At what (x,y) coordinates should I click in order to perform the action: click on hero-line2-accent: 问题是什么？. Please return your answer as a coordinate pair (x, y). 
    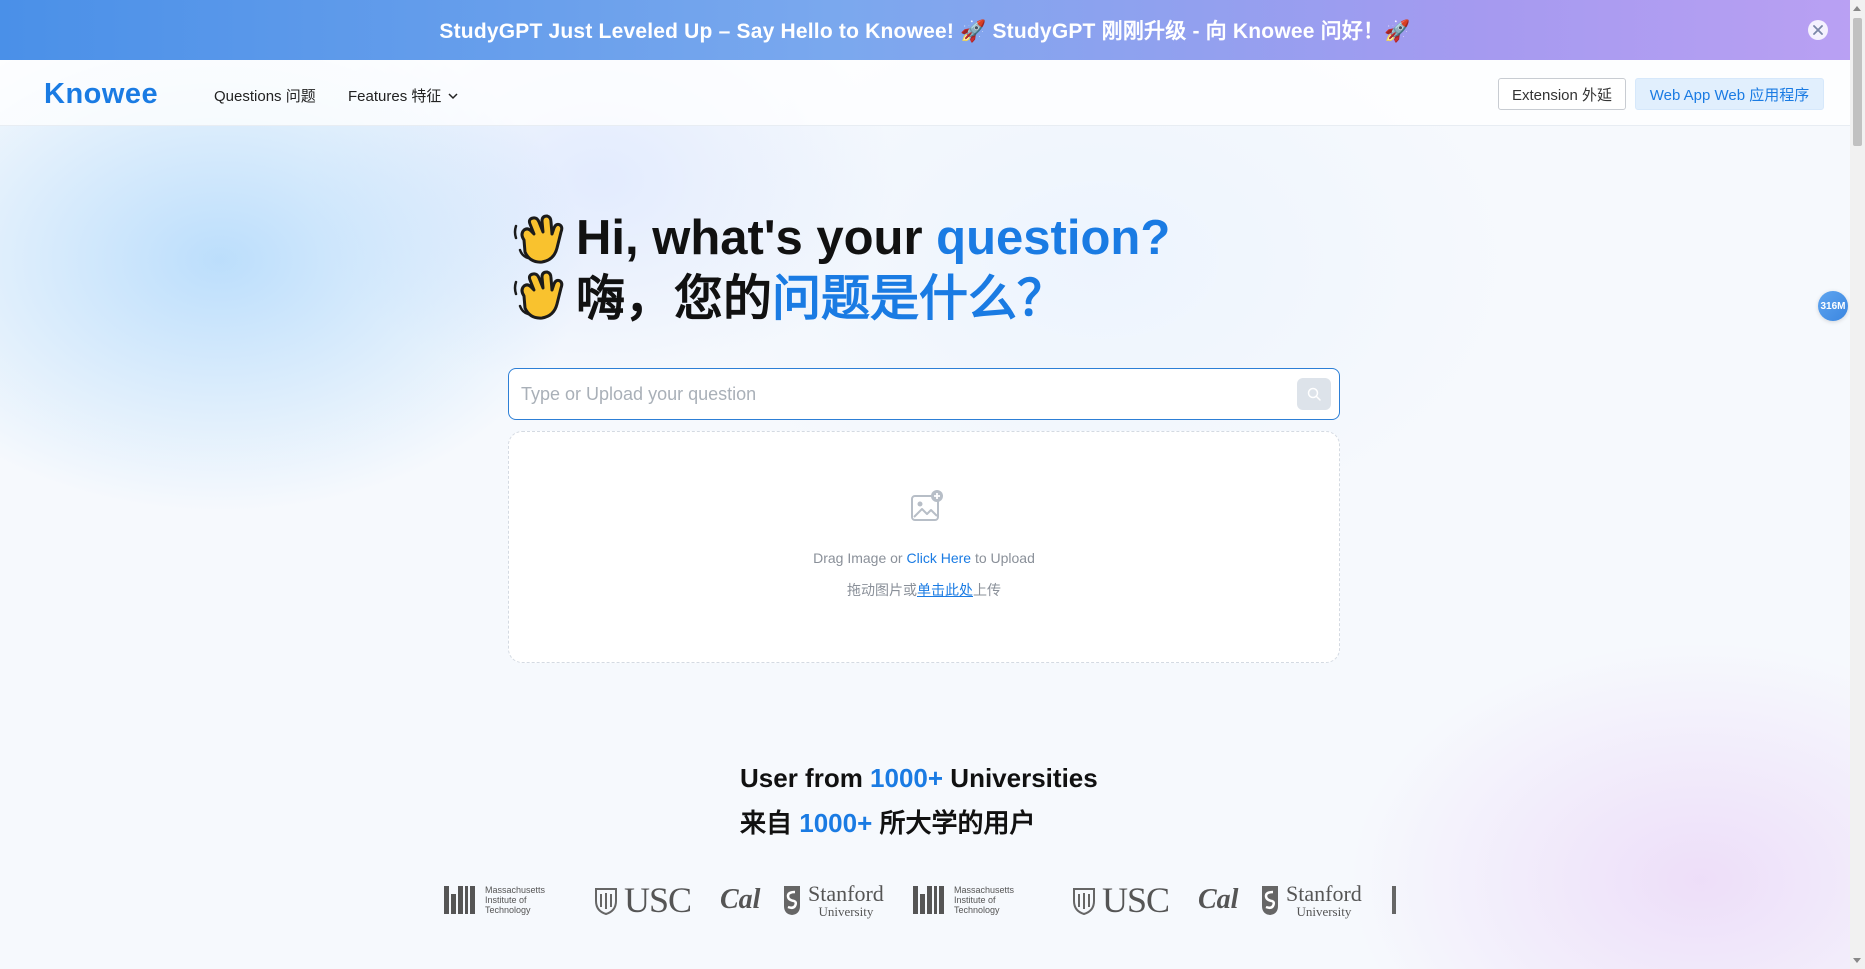
    Looking at the image, I should click on (919, 298).